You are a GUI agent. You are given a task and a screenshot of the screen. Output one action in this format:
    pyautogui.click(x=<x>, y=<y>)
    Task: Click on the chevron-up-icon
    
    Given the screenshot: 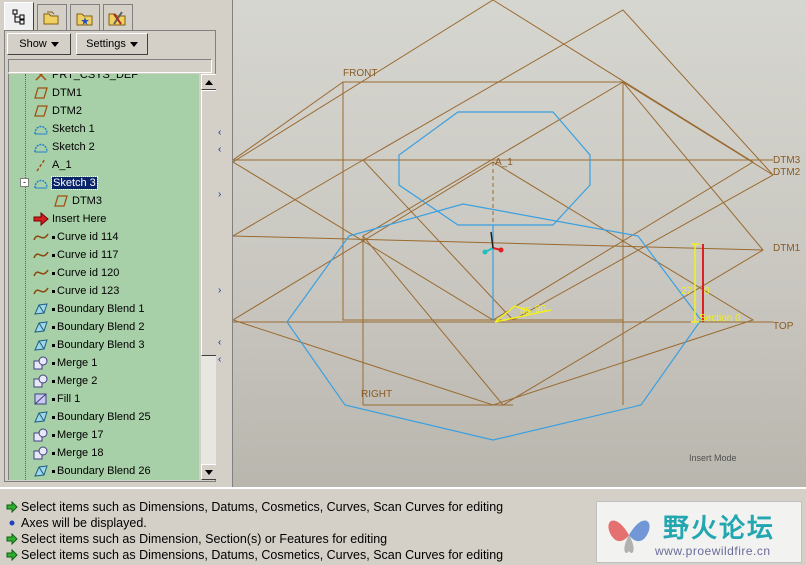 What is the action you would take?
    pyautogui.click(x=209, y=82)
    